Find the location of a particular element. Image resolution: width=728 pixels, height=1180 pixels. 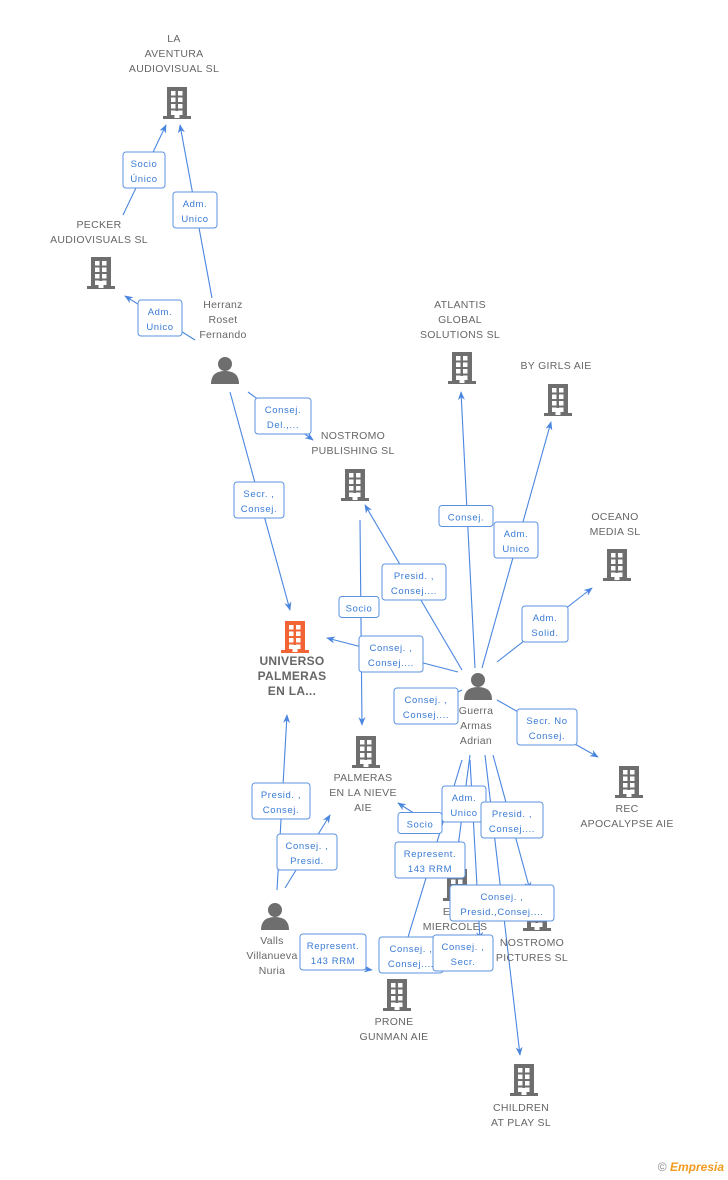

node-label: PECKER is located at coordinates (99, 225).